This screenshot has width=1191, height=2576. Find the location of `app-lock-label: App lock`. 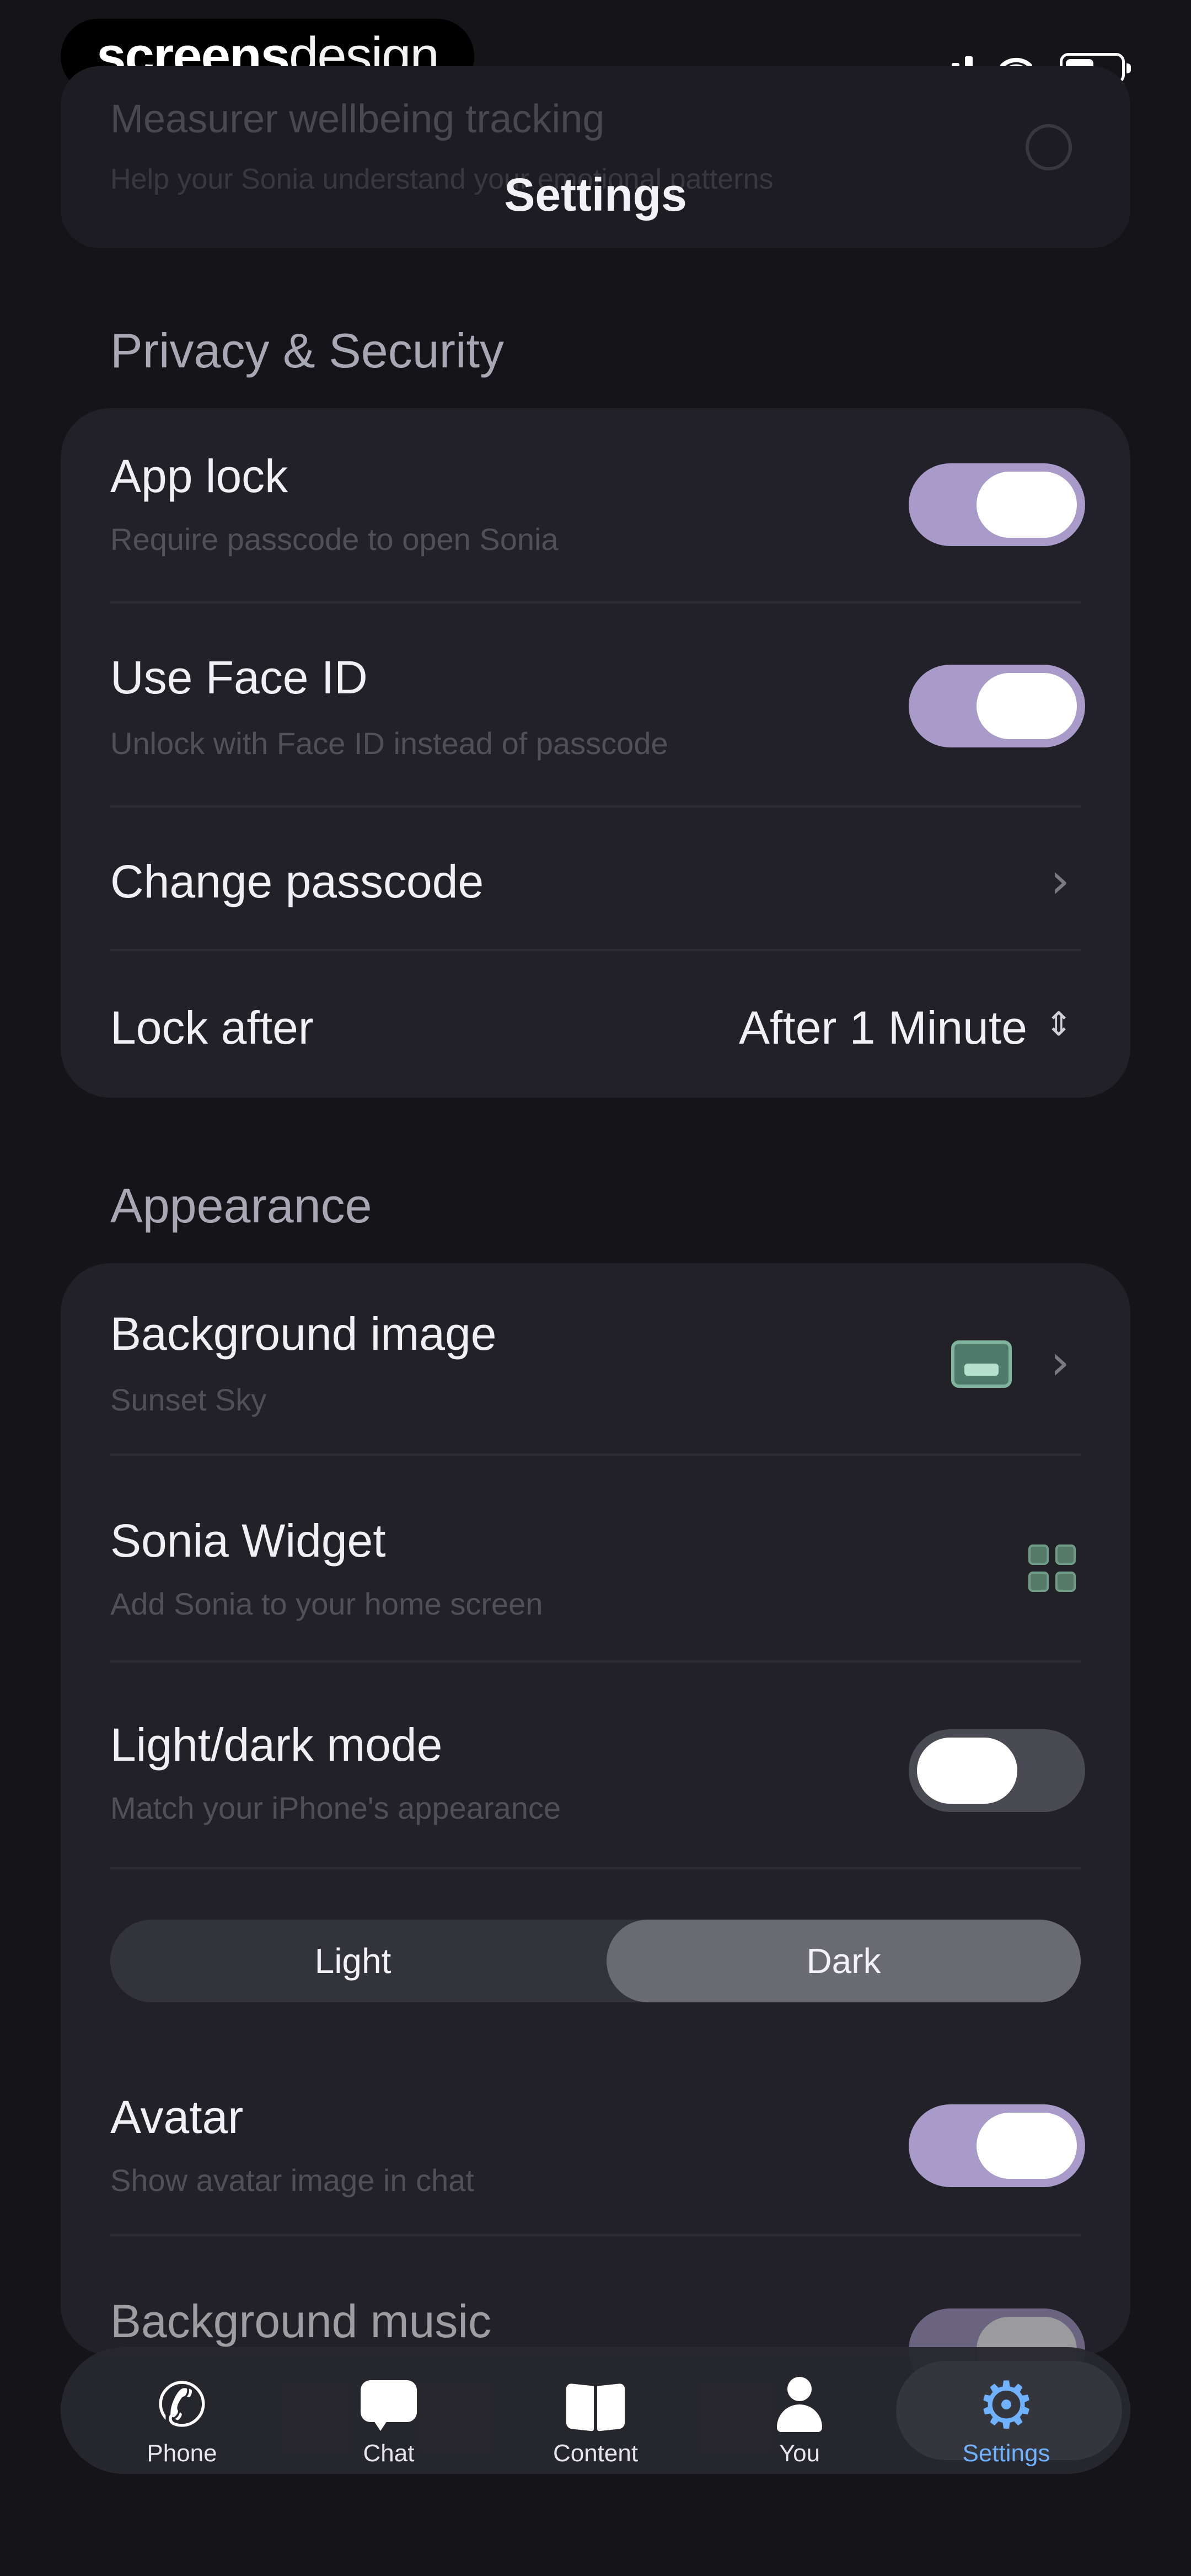

app-lock-label: App lock is located at coordinates (199, 476).